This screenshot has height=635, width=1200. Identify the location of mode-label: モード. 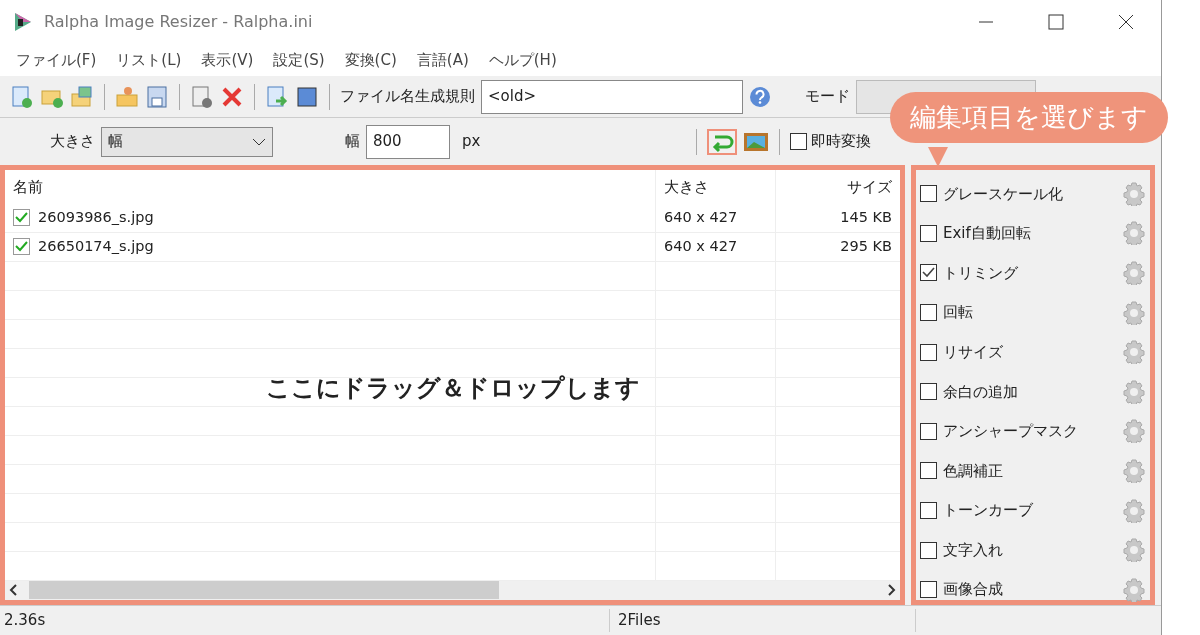
(827, 97).